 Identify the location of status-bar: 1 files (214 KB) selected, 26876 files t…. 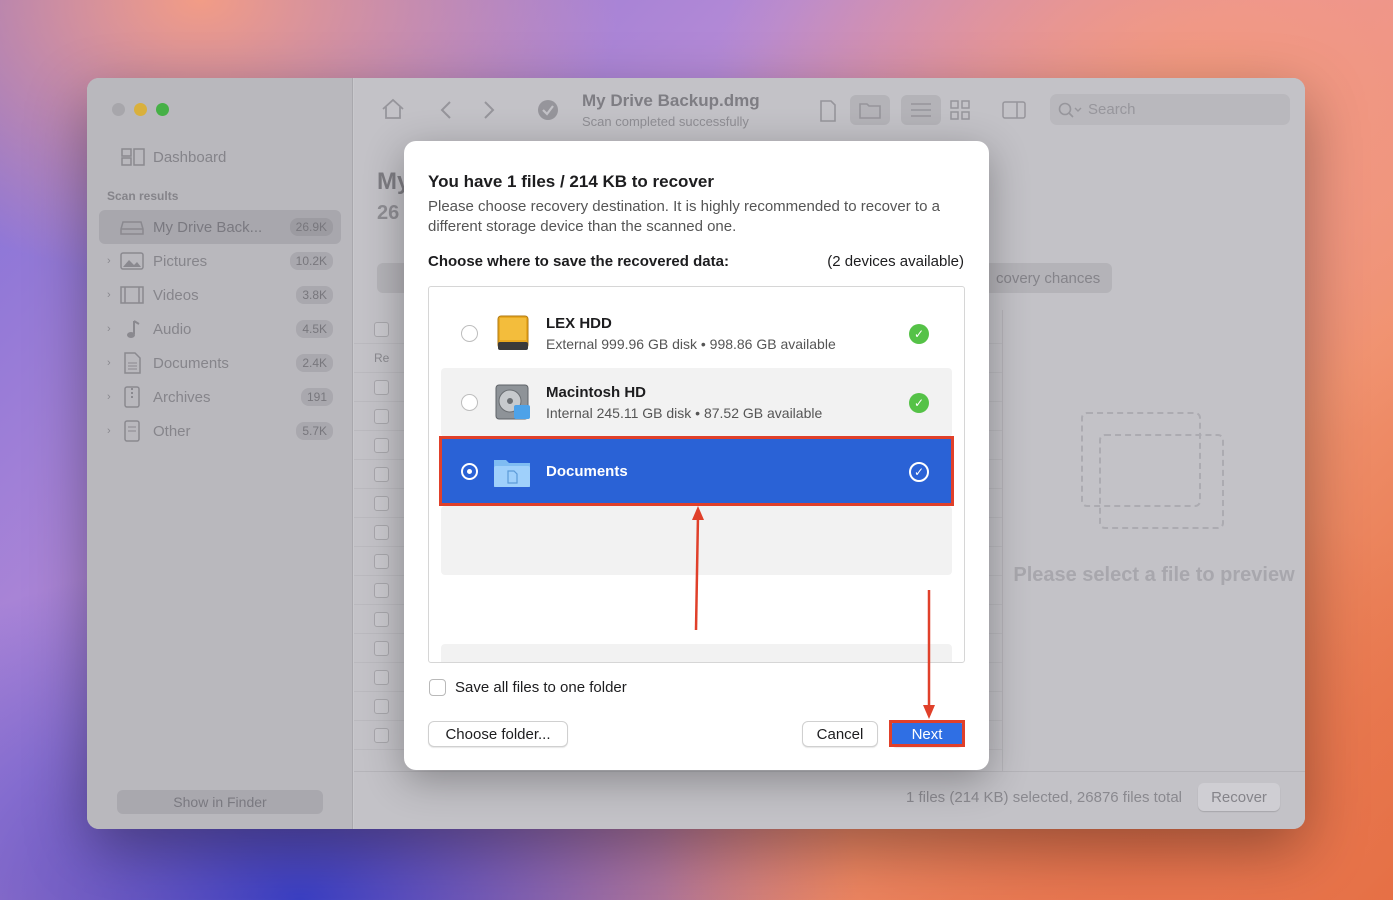
(829, 800).